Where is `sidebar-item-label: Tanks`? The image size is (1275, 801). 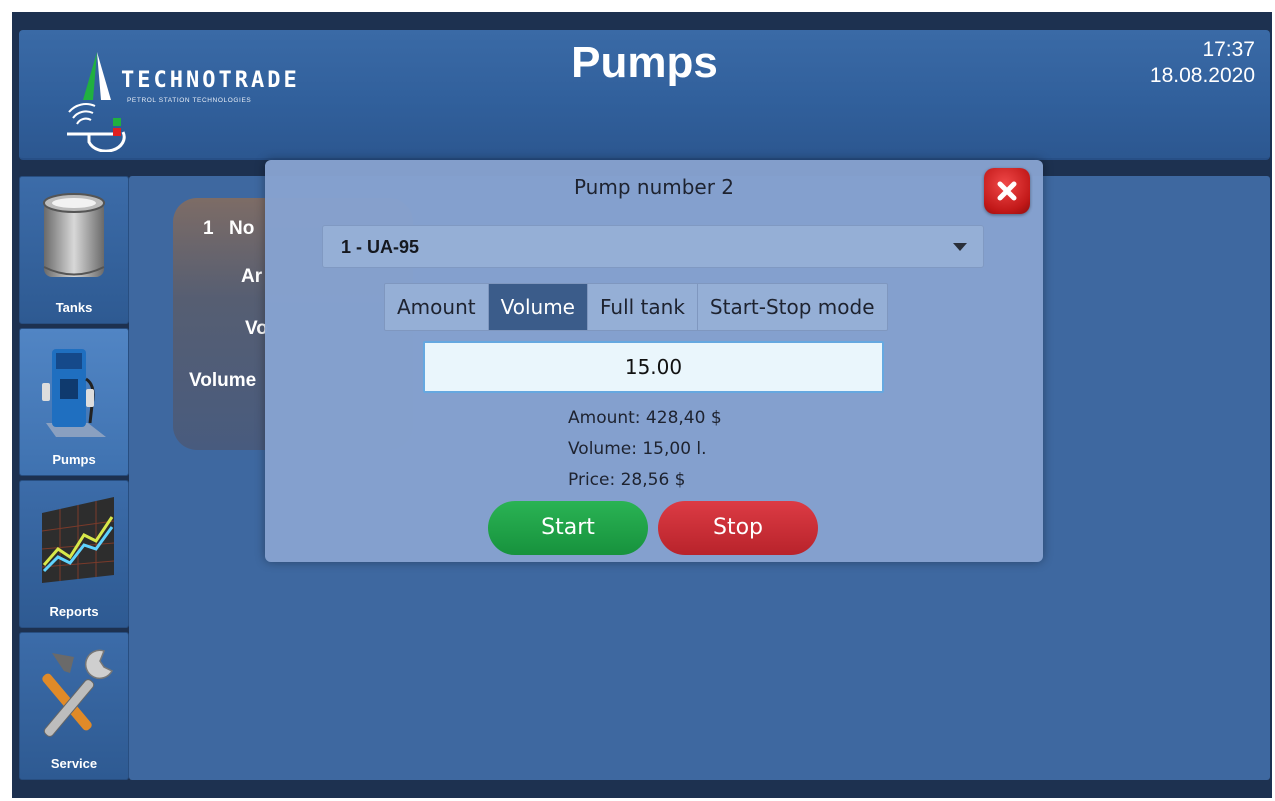 sidebar-item-label: Tanks is located at coordinates (74, 307).